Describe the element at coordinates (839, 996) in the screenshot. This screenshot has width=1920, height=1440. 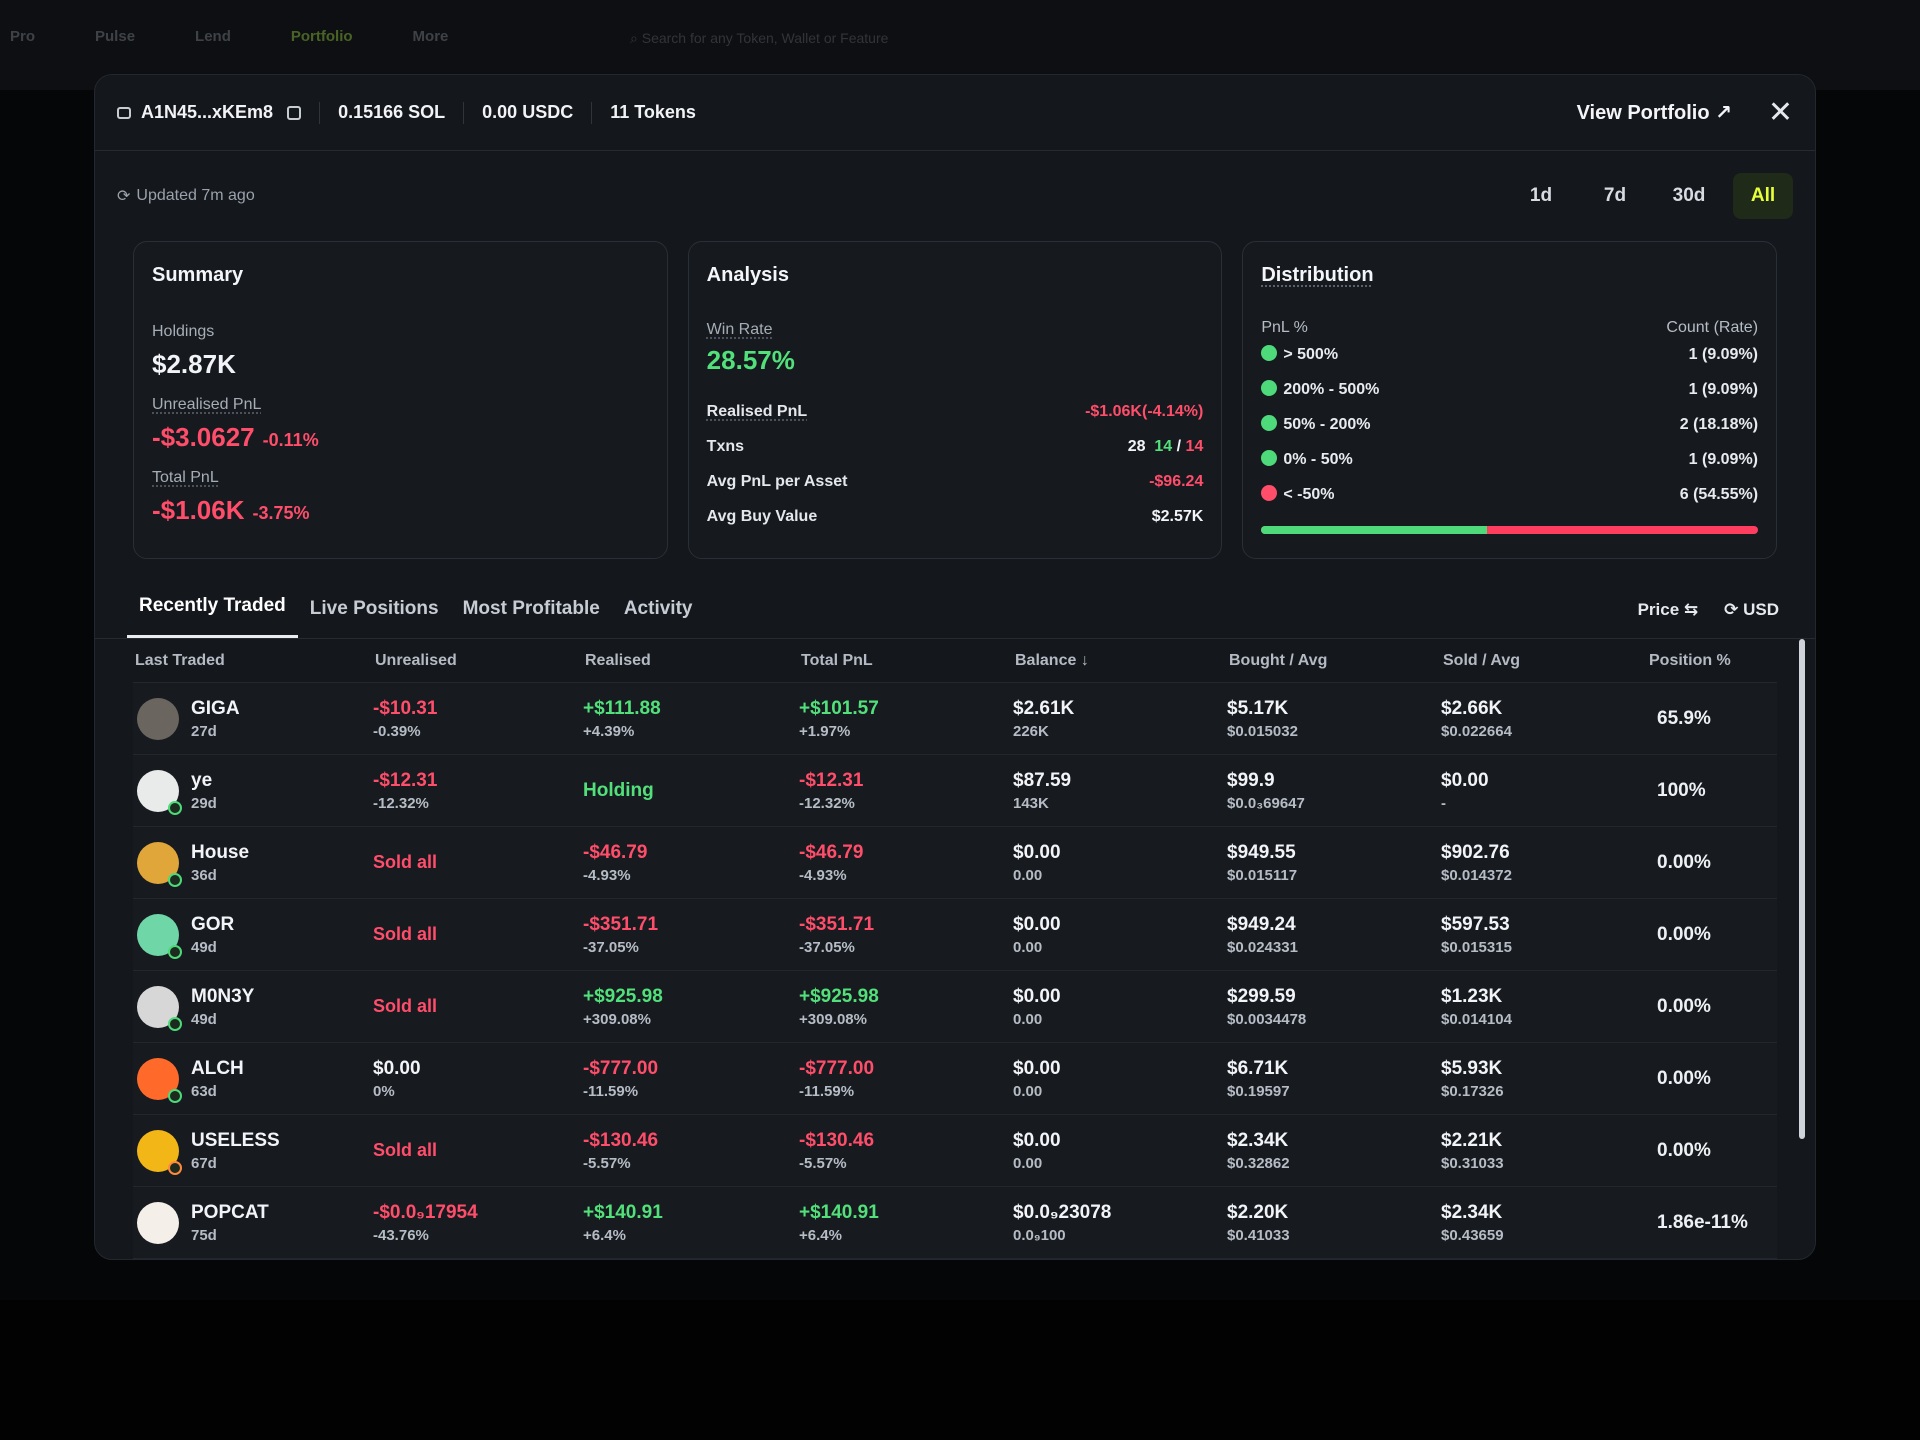
I see `total-pnl-value: +$925.98` at that location.